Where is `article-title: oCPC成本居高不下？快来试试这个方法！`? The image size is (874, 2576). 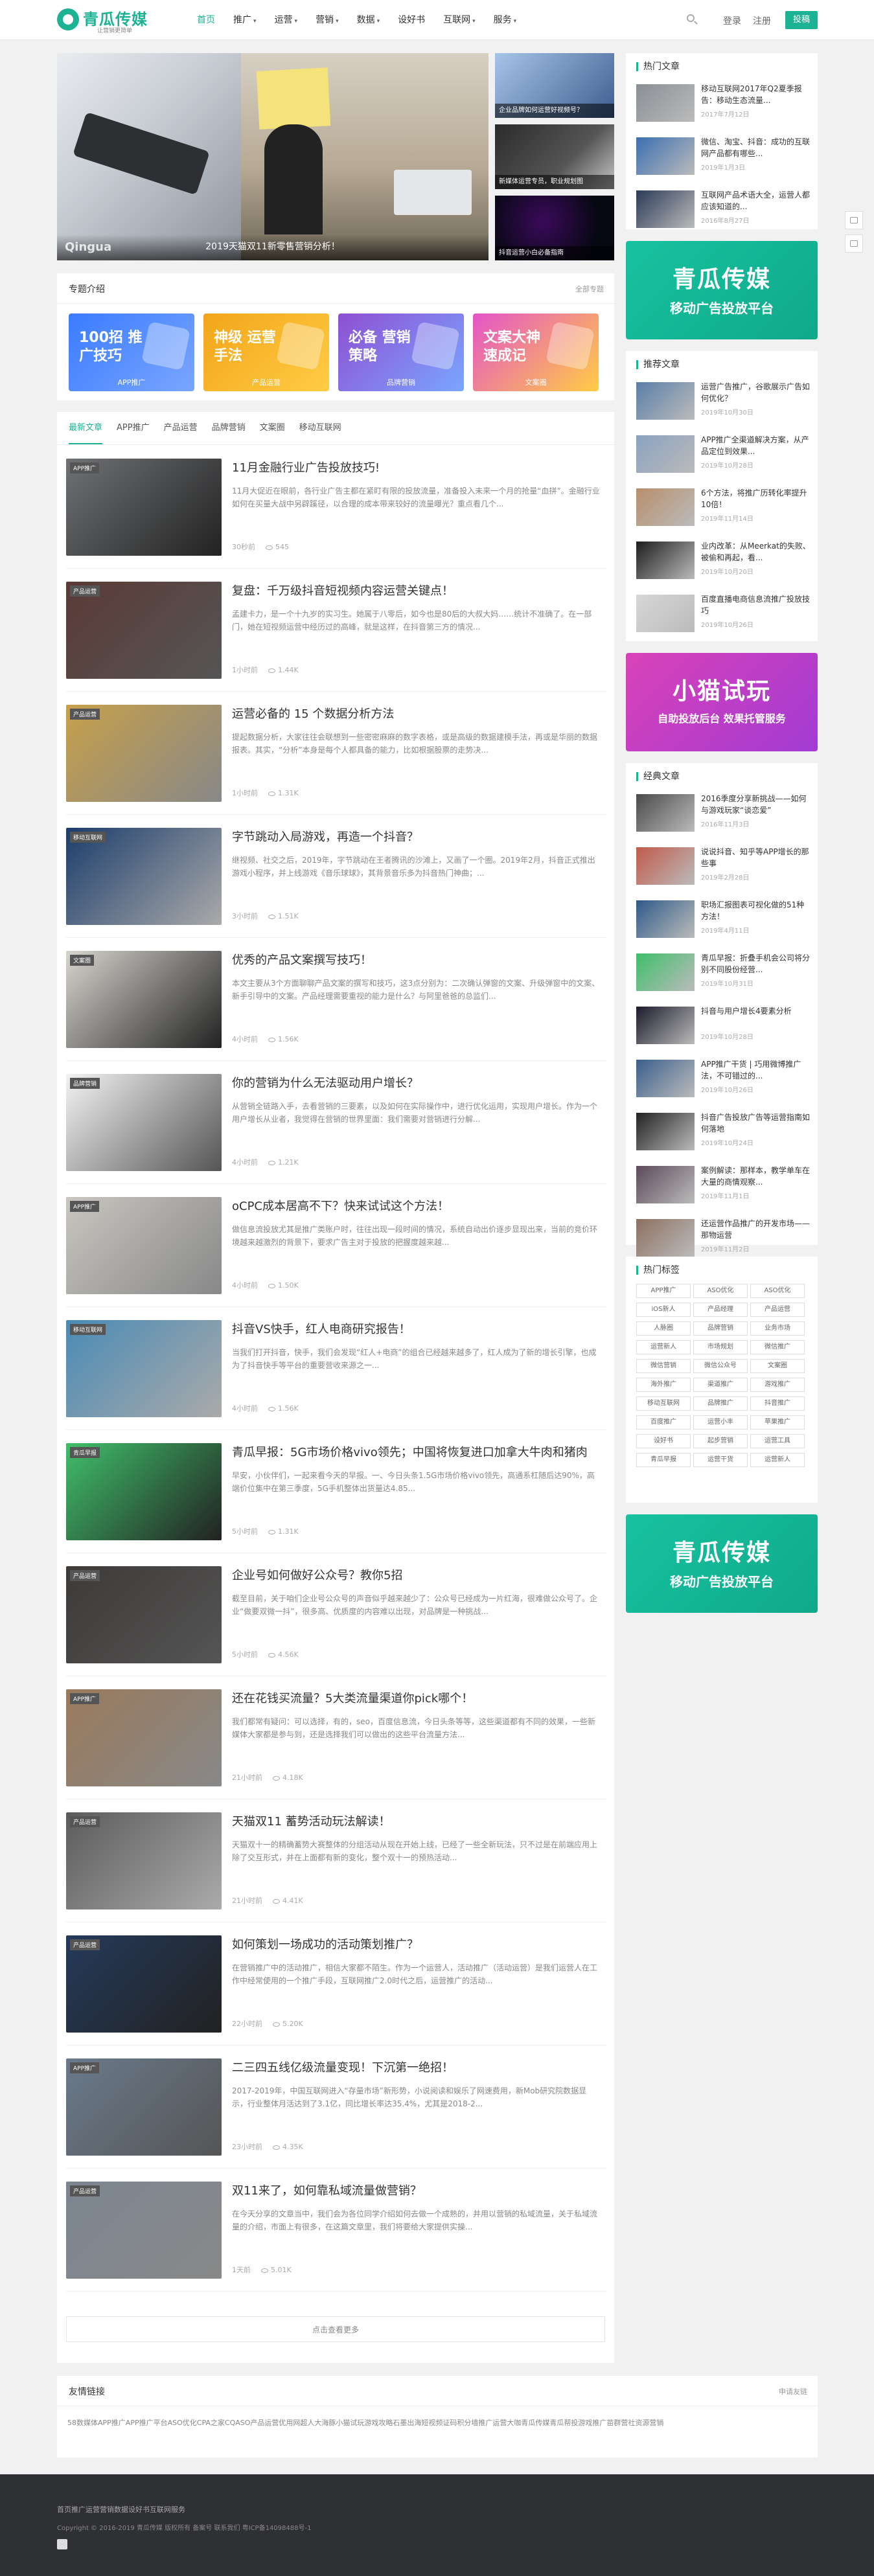
article-title: oCPC成本居高不下？快来试试这个方法！ is located at coordinates (416, 1206).